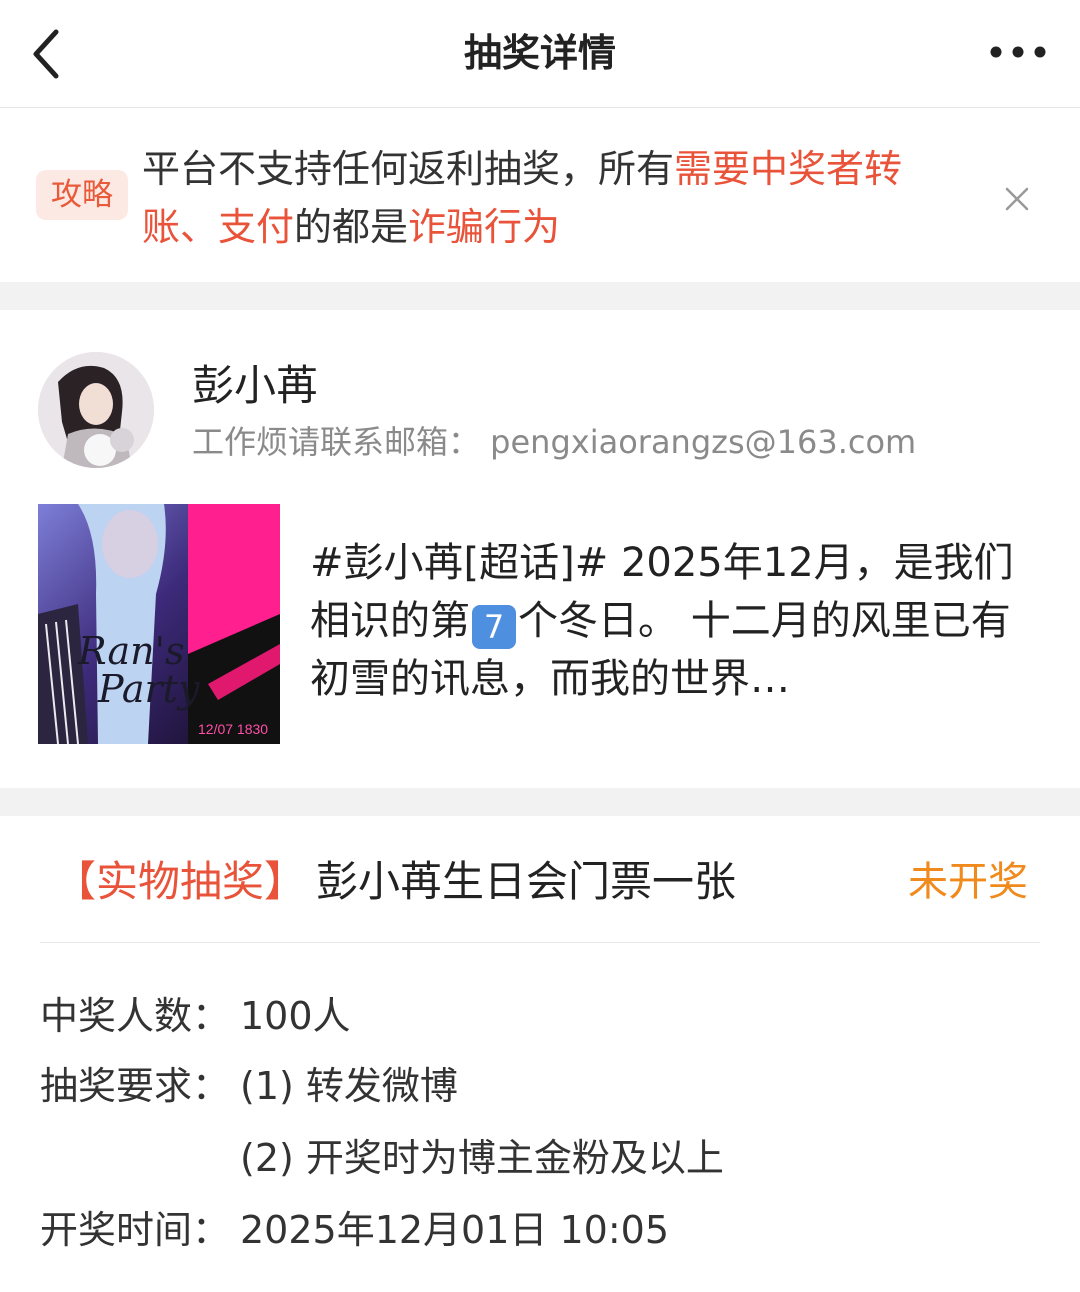 Image resolution: width=1080 pixels, height=1292 pixels. What do you see at coordinates (484, 227) in the screenshot?
I see `notice-highlight-fraud: 诈骗行为` at bounding box center [484, 227].